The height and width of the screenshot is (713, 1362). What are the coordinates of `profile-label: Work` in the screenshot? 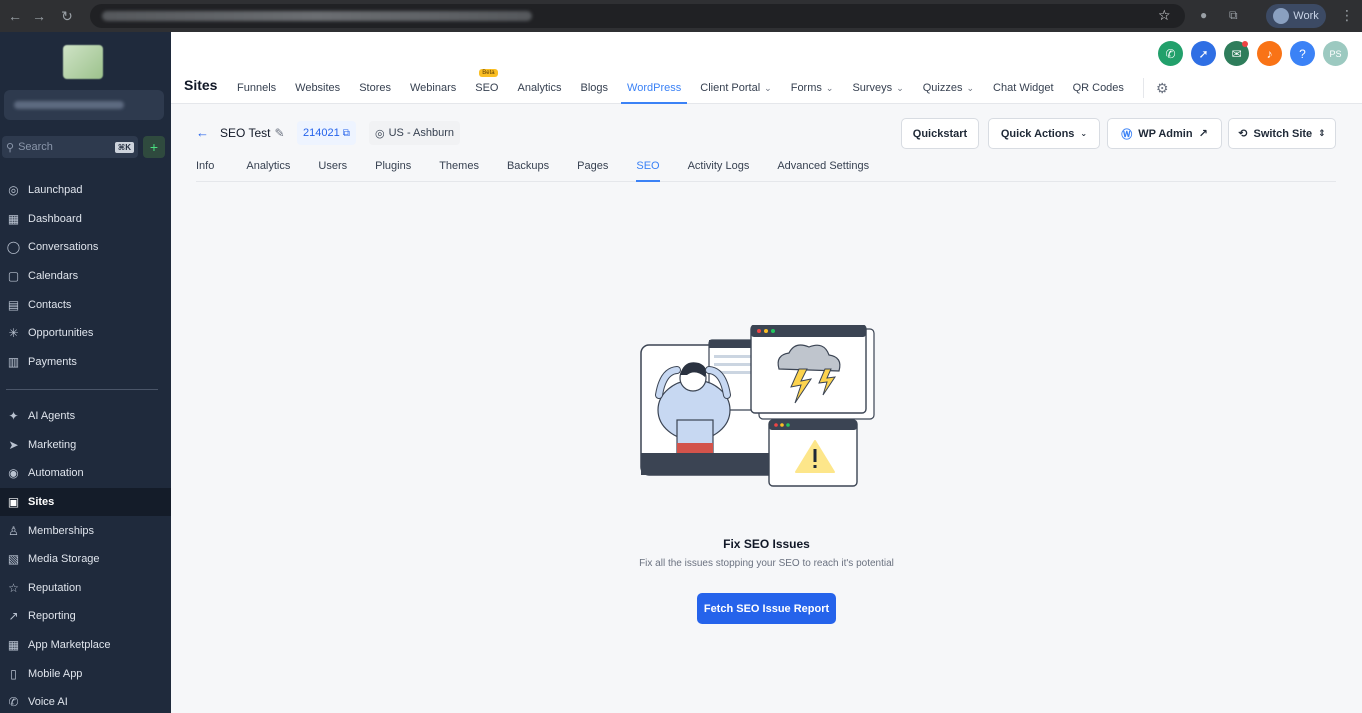 It's located at (1306, 16).